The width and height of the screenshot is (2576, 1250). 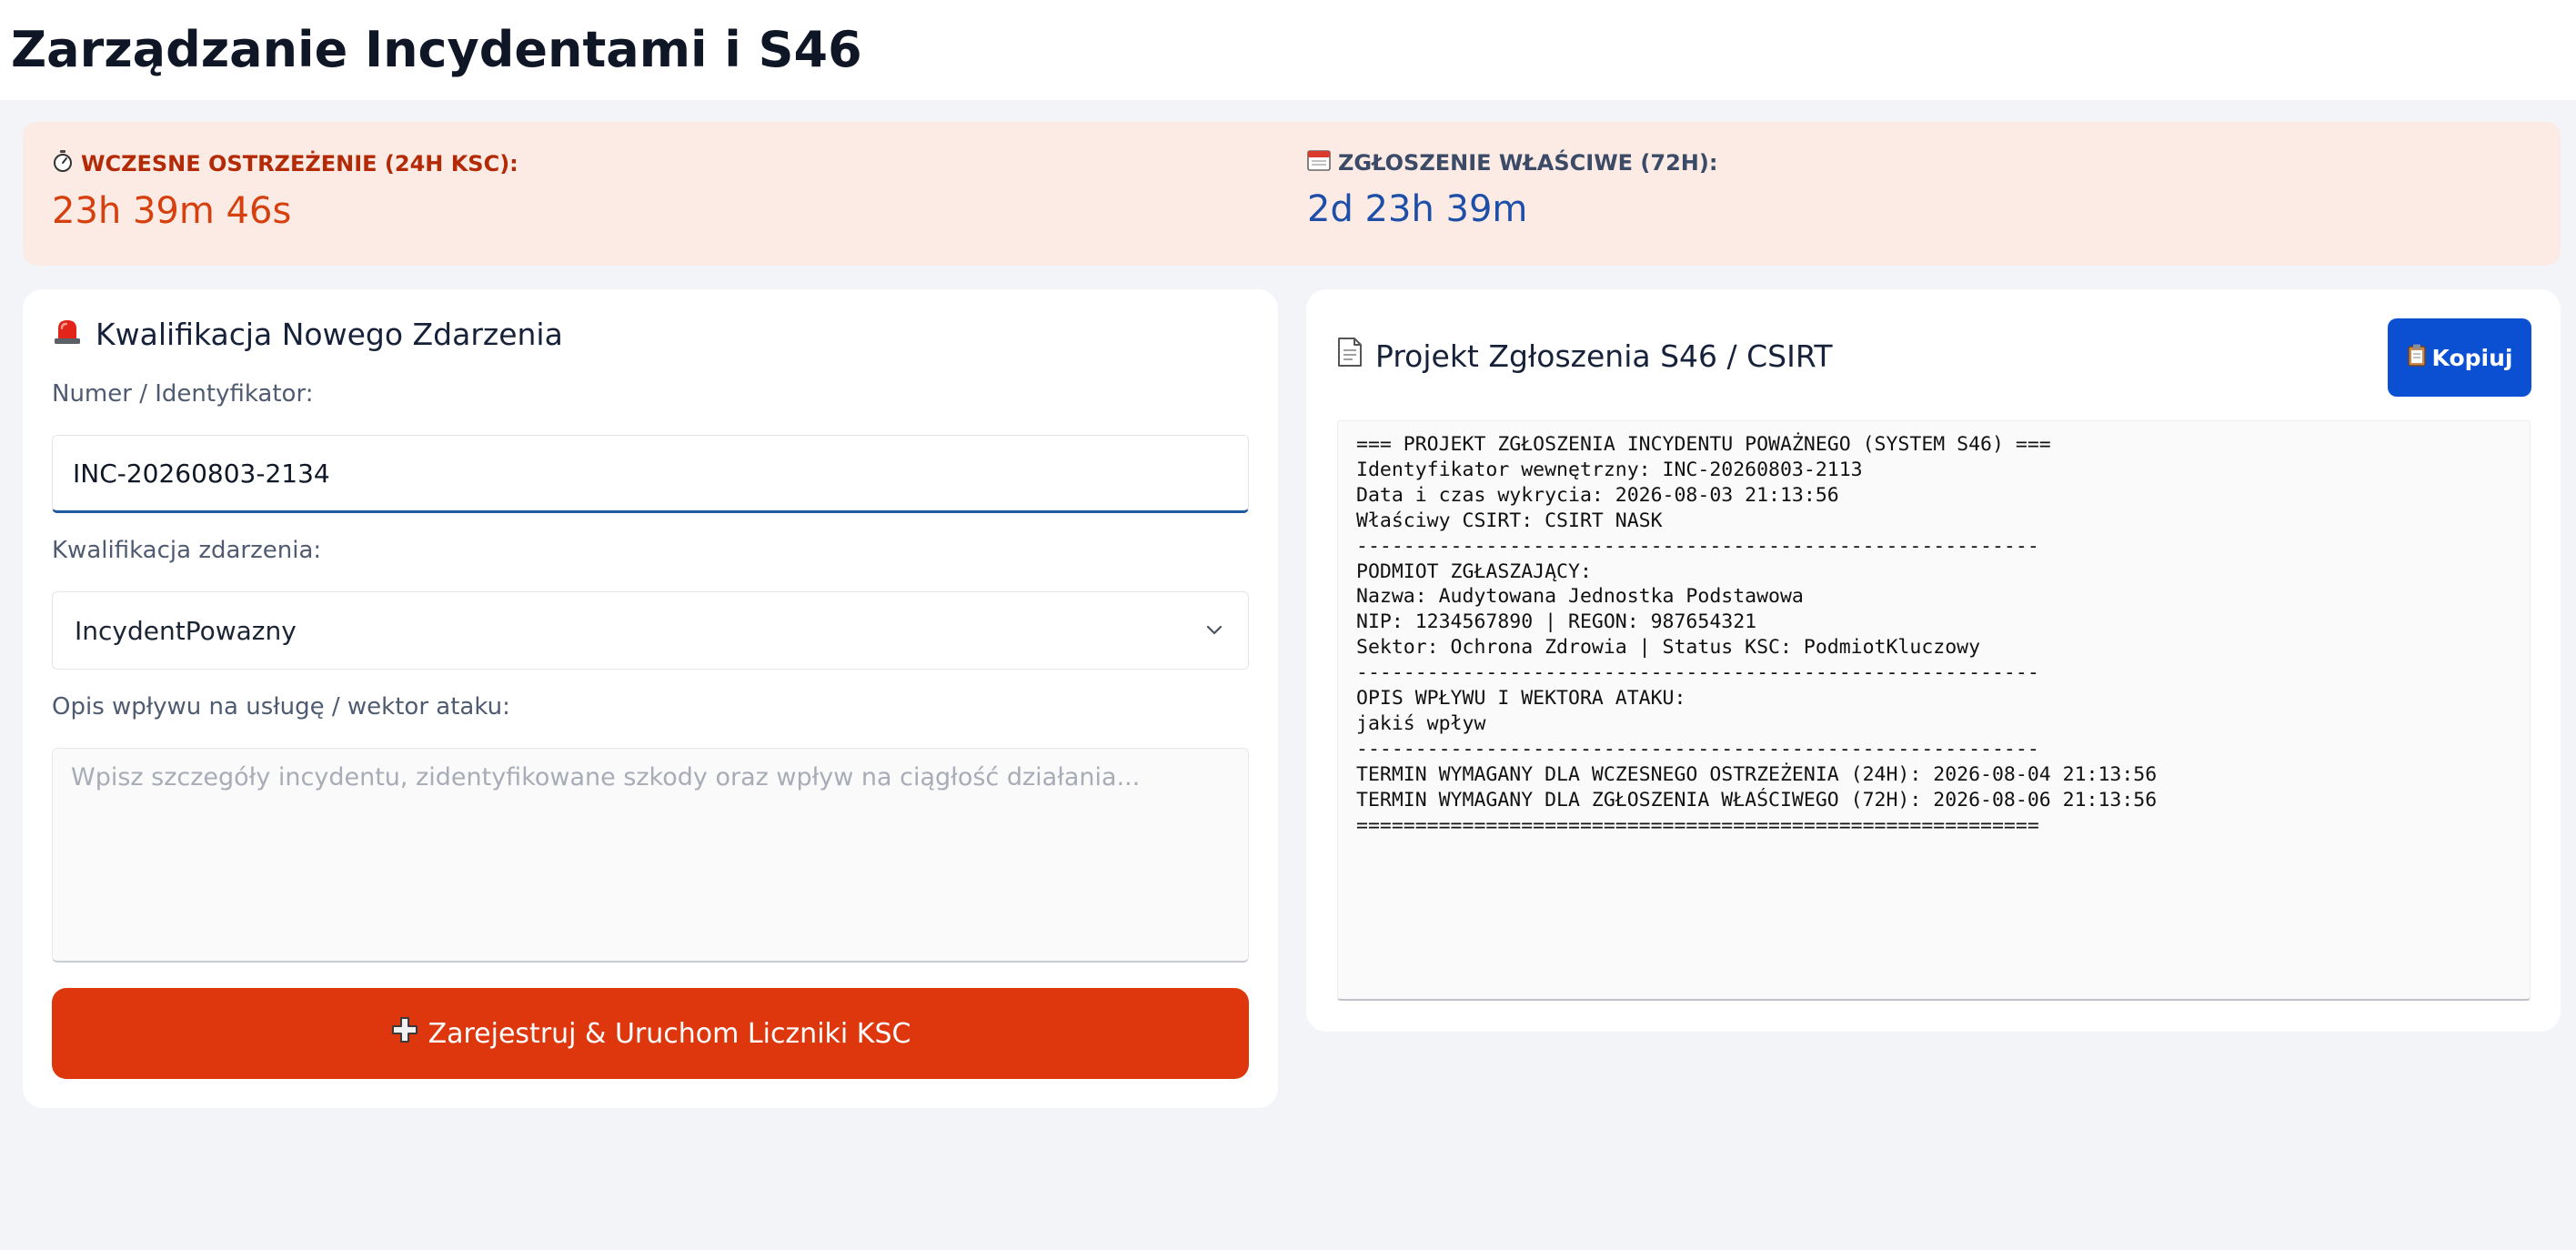 I want to click on page-title: Zarządzanie Incydentami i S46, so click(x=436, y=49).